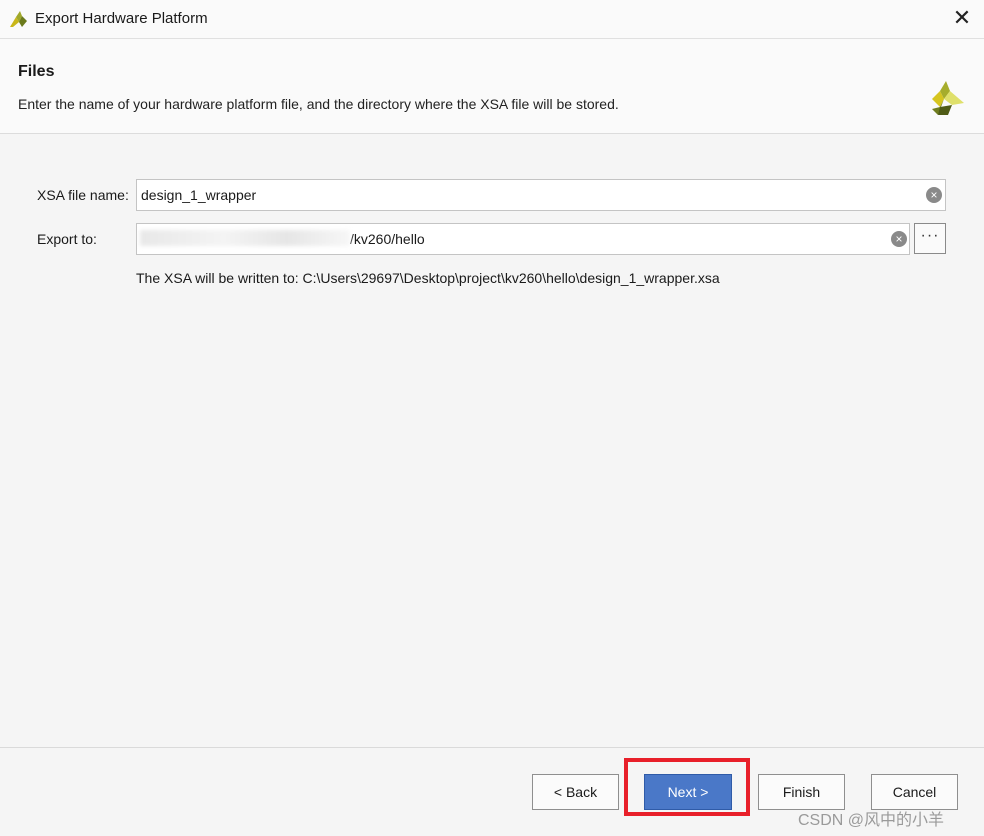  Describe the element at coordinates (575, 792) in the screenshot. I see `back-button: < Back` at that location.